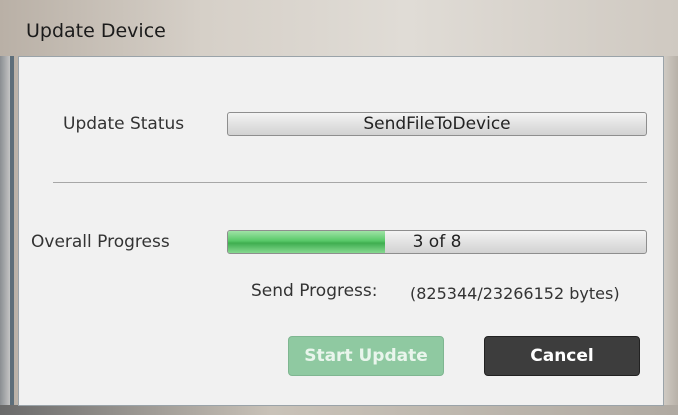 The width and height of the screenshot is (678, 415). What do you see at coordinates (124, 124) in the screenshot?
I see `update-status-label: Update Status` at bounding box center [124, 124].